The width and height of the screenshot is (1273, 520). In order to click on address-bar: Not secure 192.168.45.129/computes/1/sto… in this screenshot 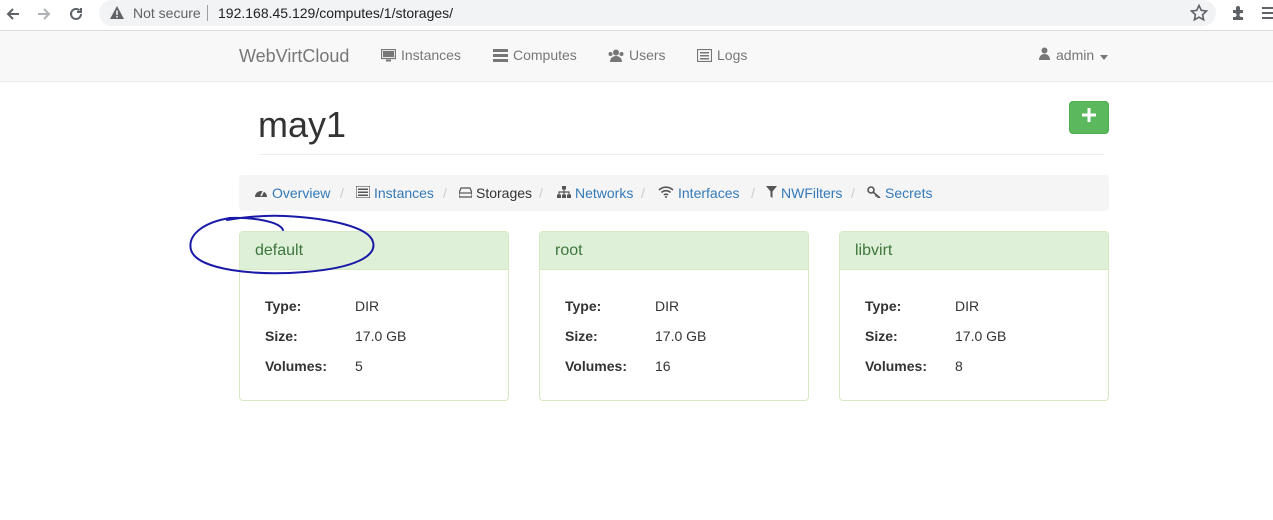, I will do `click(657, 13)`.